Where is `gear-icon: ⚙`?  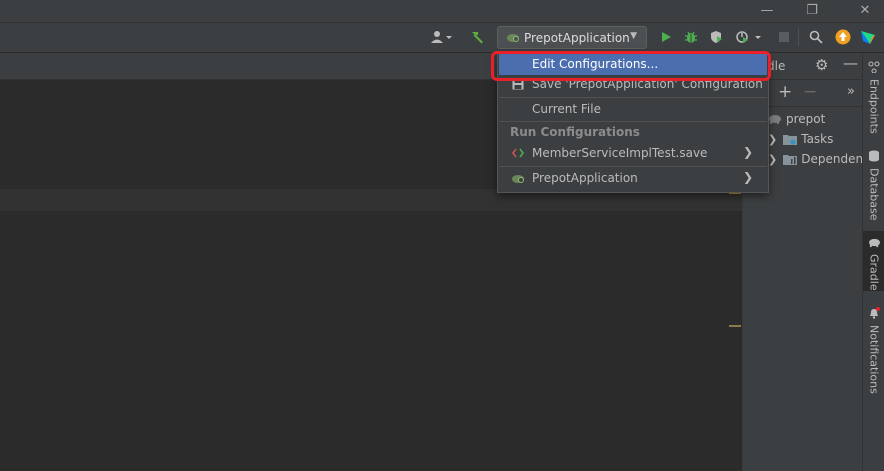 gear-icon: ⚙ is located at coordinates (821, 65).